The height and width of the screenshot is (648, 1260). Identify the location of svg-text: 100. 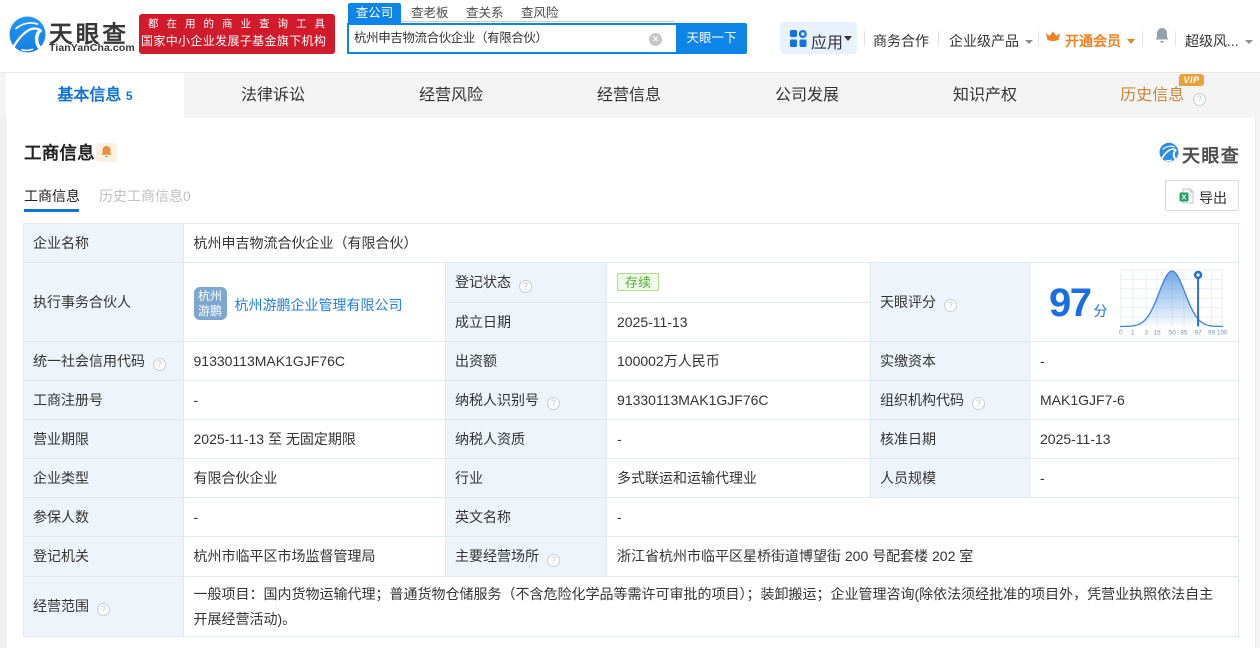
(1222, 333).